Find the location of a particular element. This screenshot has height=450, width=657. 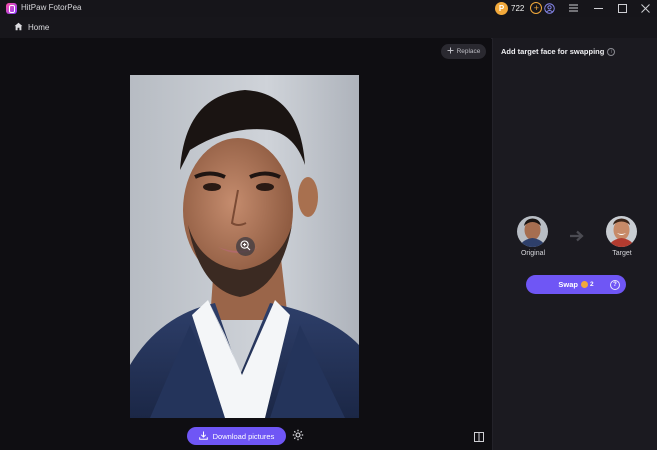

swap-cost: 2 is located at coordinates (587, 284).